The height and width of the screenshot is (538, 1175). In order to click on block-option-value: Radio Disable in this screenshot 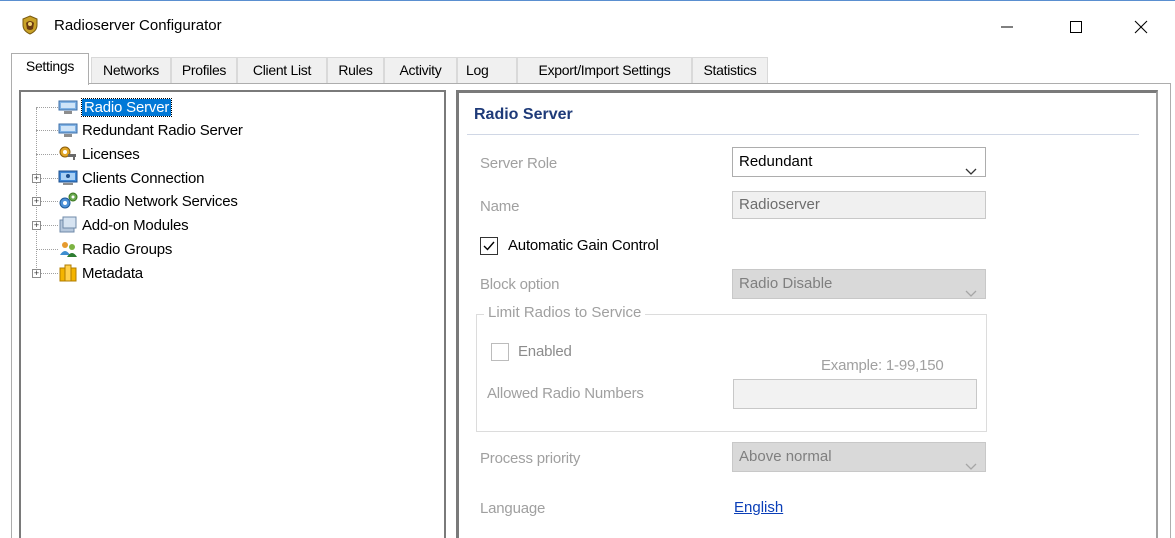, I will do `click(786, 283)`.